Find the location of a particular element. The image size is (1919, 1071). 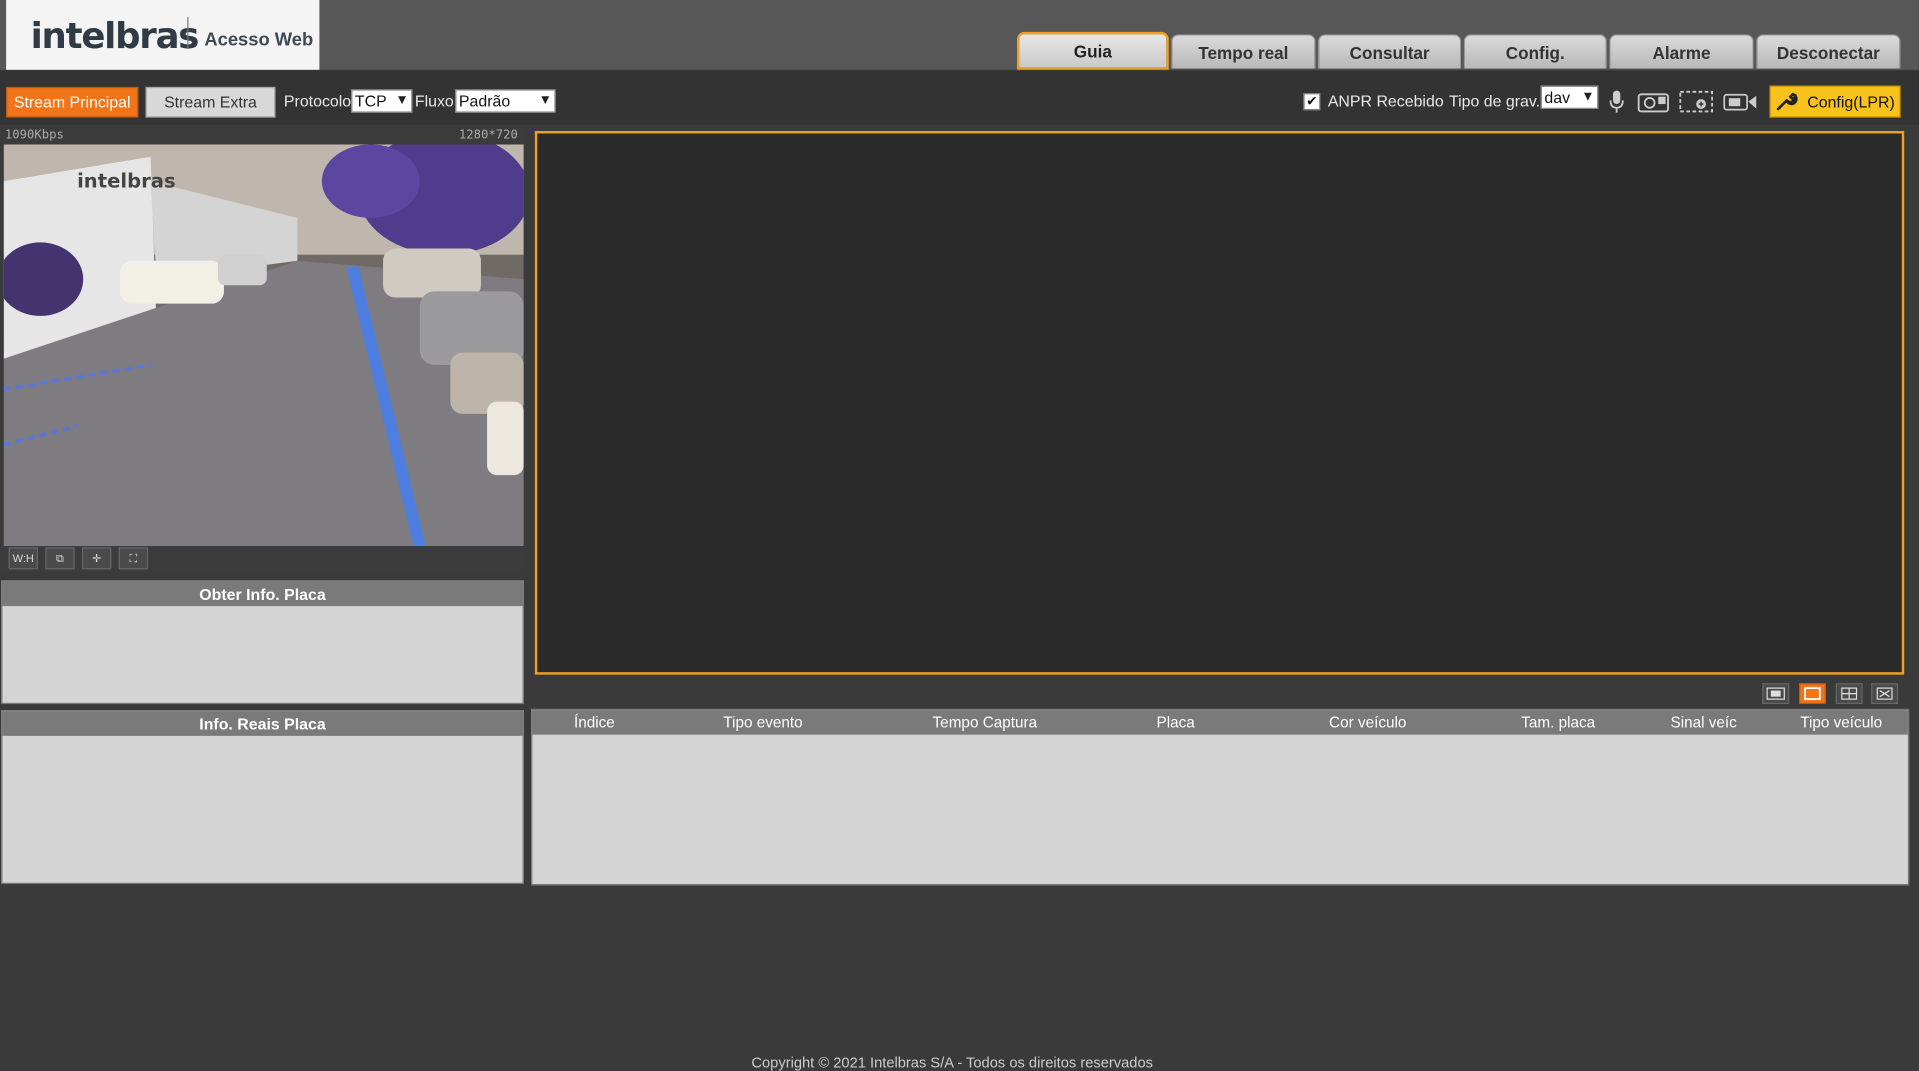

rec-type-select: dav ▼ is located at coordinates (1569, 97).